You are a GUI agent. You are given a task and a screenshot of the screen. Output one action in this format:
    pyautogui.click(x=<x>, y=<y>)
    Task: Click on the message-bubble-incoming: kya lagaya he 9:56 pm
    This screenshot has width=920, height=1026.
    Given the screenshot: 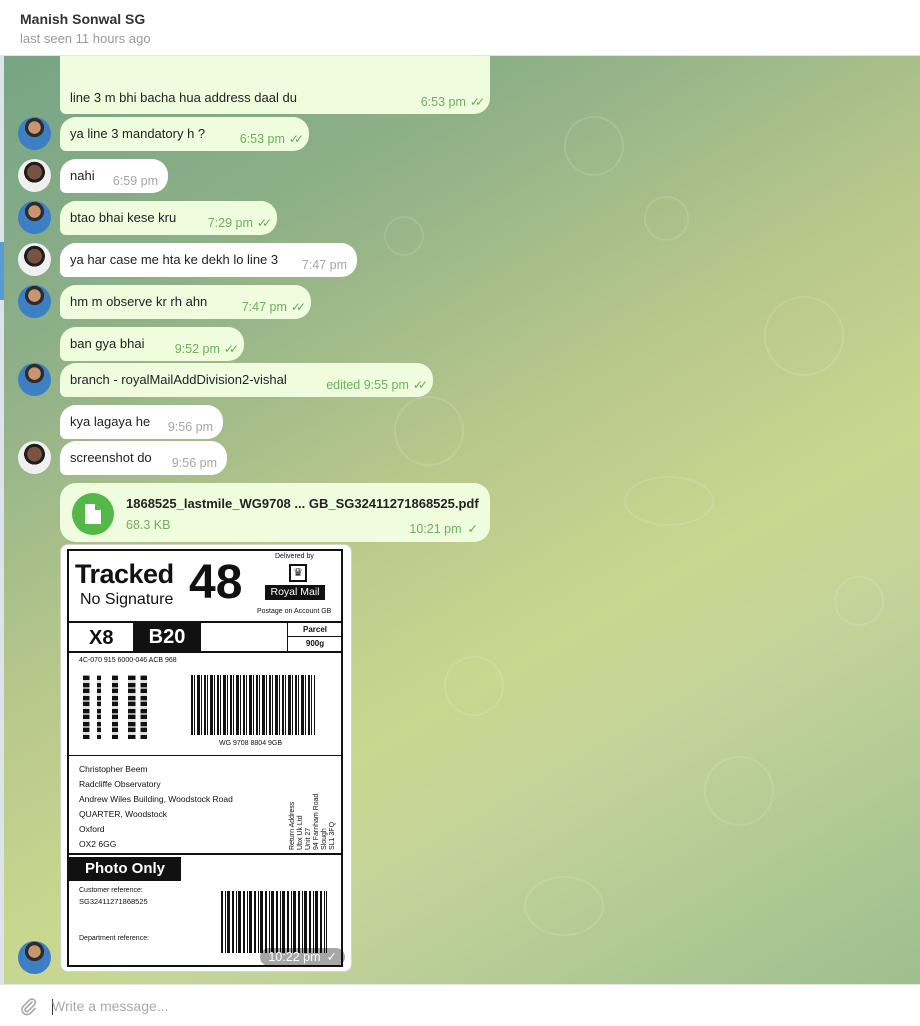 What is the action you would take?
    pyautogui.click(x=141, y=422)
    